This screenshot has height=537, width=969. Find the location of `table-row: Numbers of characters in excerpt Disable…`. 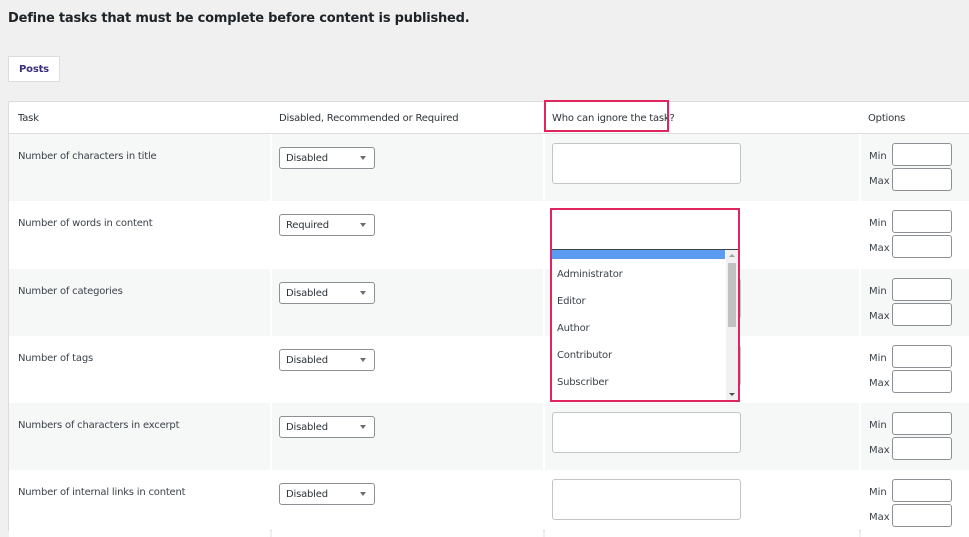

table-row: Numbers of characters in excerpt Disable… is located at coordinates (489, 436).